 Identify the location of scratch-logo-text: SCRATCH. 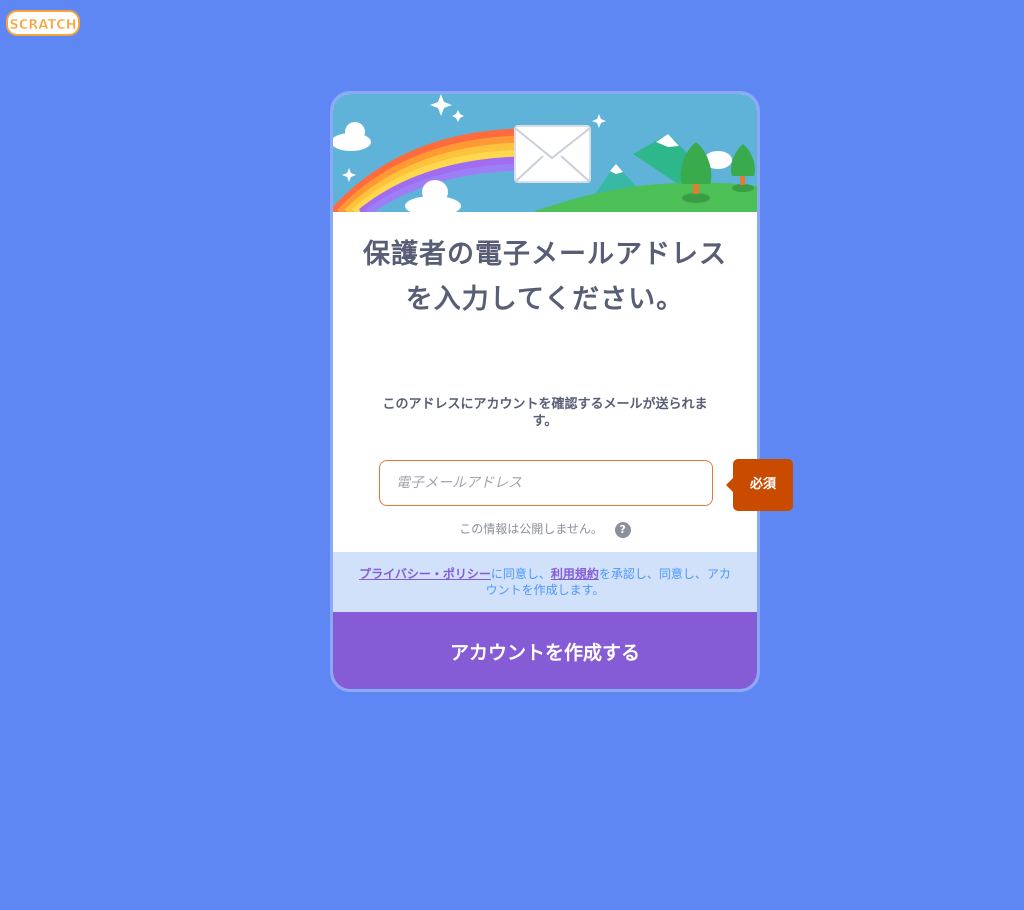
(42, 25).